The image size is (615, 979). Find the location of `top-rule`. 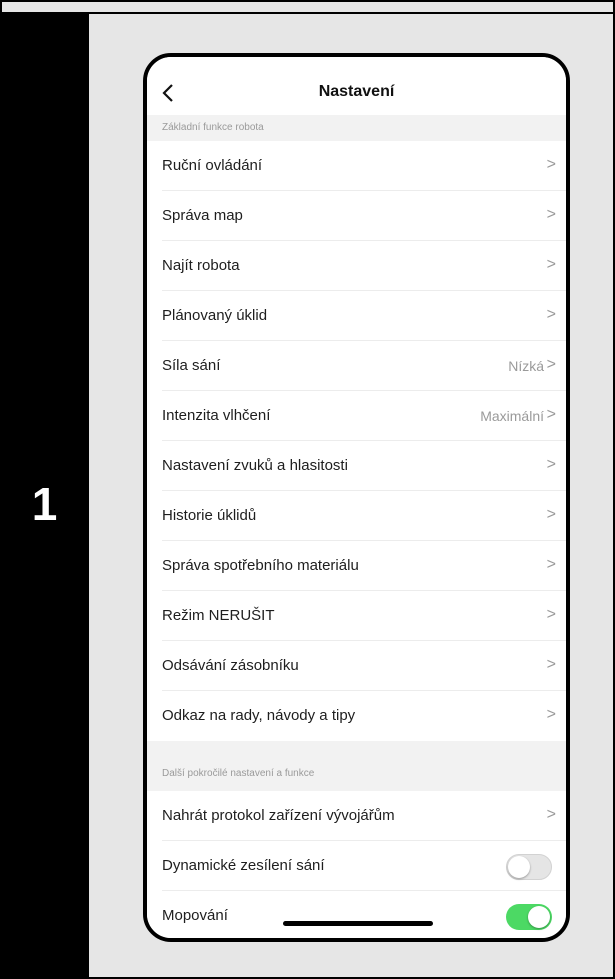

top-rule is located at coordinates (306, 13).